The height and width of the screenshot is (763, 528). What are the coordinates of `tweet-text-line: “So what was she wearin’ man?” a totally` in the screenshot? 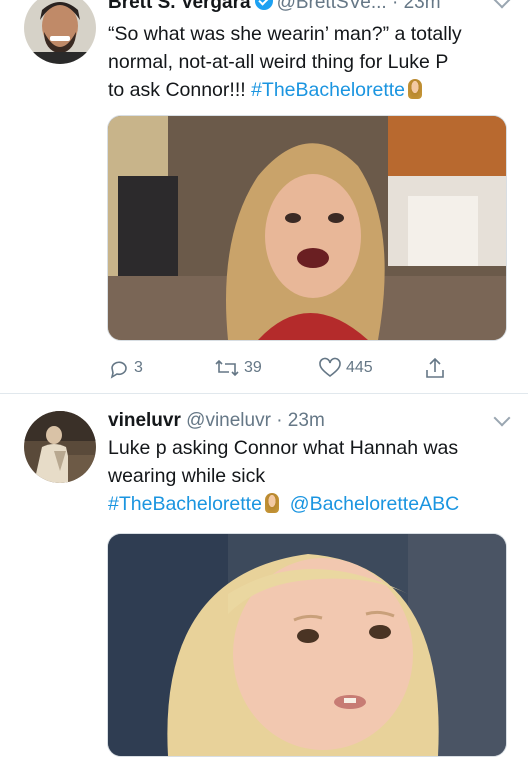 It's located at (285, 34).